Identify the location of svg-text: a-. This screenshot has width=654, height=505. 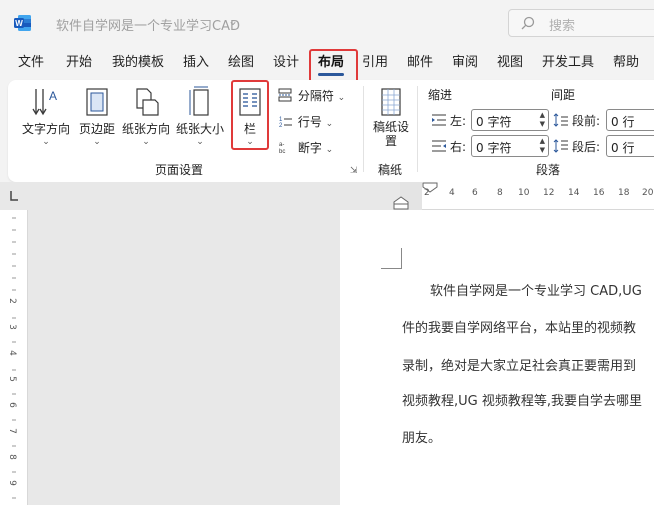
(281, 145).